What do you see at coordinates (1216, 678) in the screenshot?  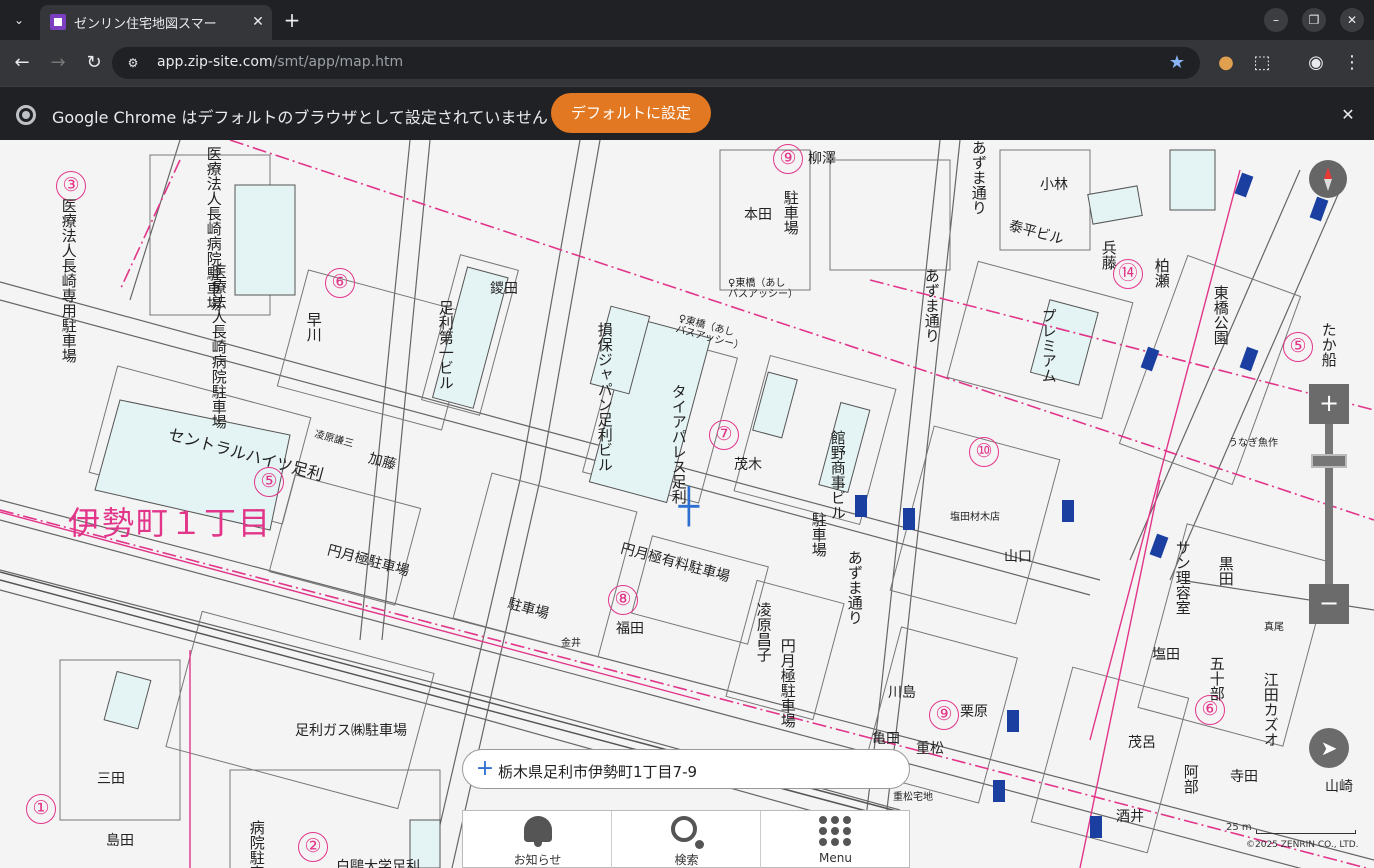 I see `building-label: 五十部` at bounding box center [1216, 678].